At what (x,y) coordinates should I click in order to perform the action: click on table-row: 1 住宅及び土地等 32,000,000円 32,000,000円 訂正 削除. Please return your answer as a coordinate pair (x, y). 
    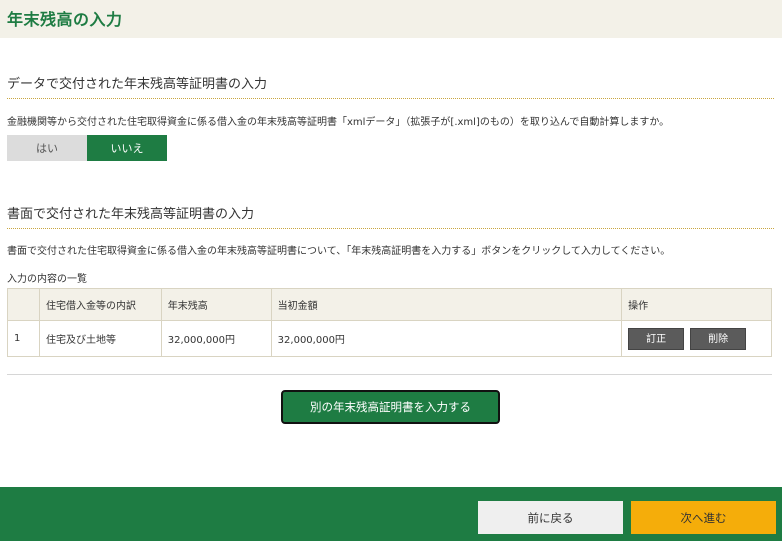
    Looking at the image, I should click on (389, 338).